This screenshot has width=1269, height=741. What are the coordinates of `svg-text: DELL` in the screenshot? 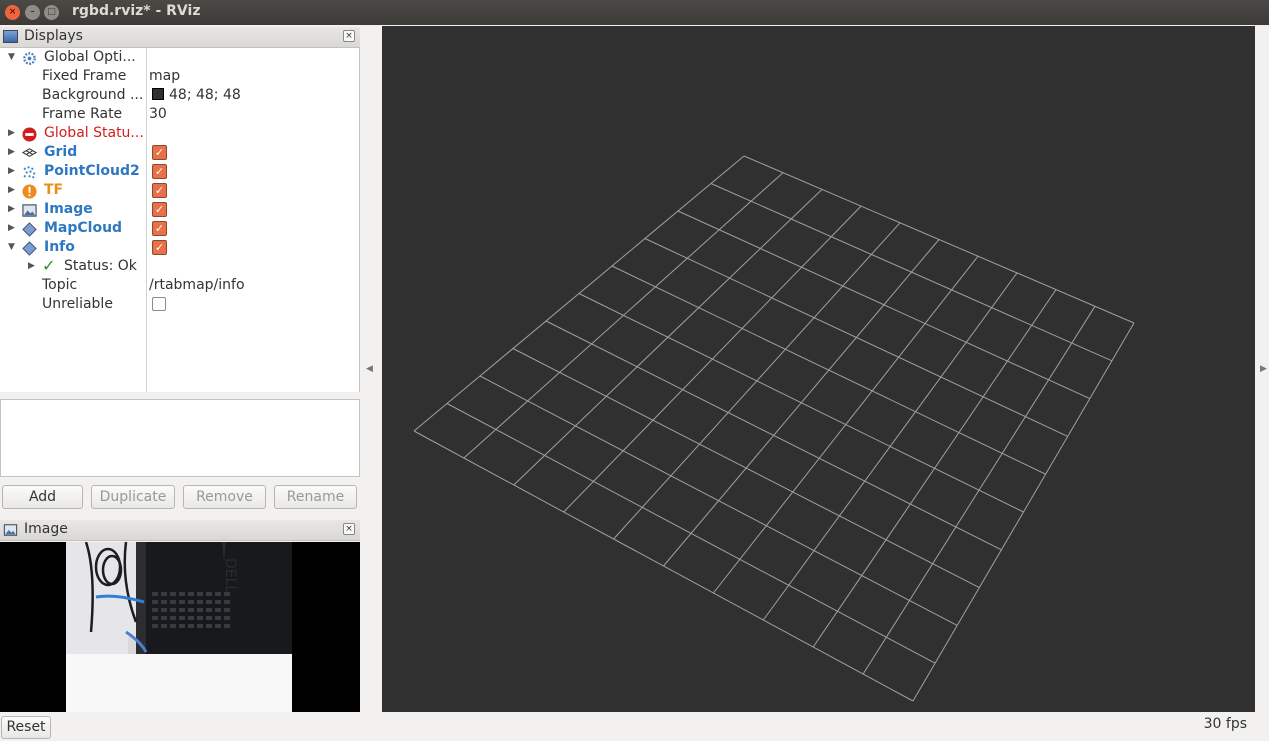 It's located at (230, 575).